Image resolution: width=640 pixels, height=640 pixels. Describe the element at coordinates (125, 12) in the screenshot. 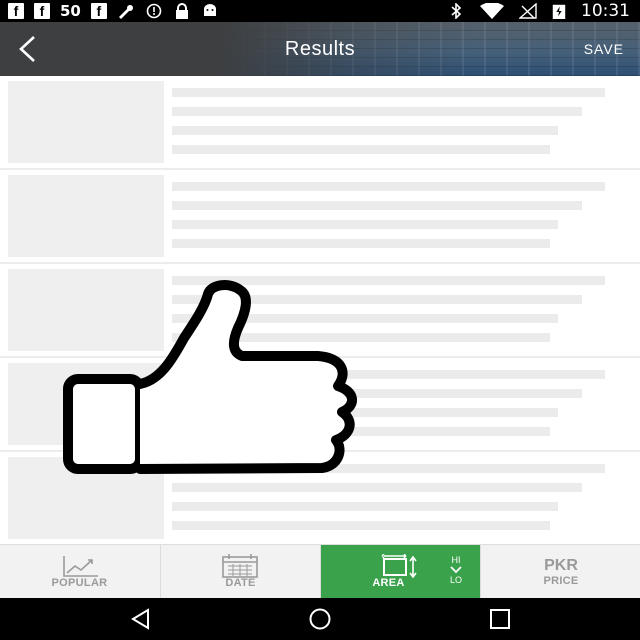

I see `fav-icon` at that location.